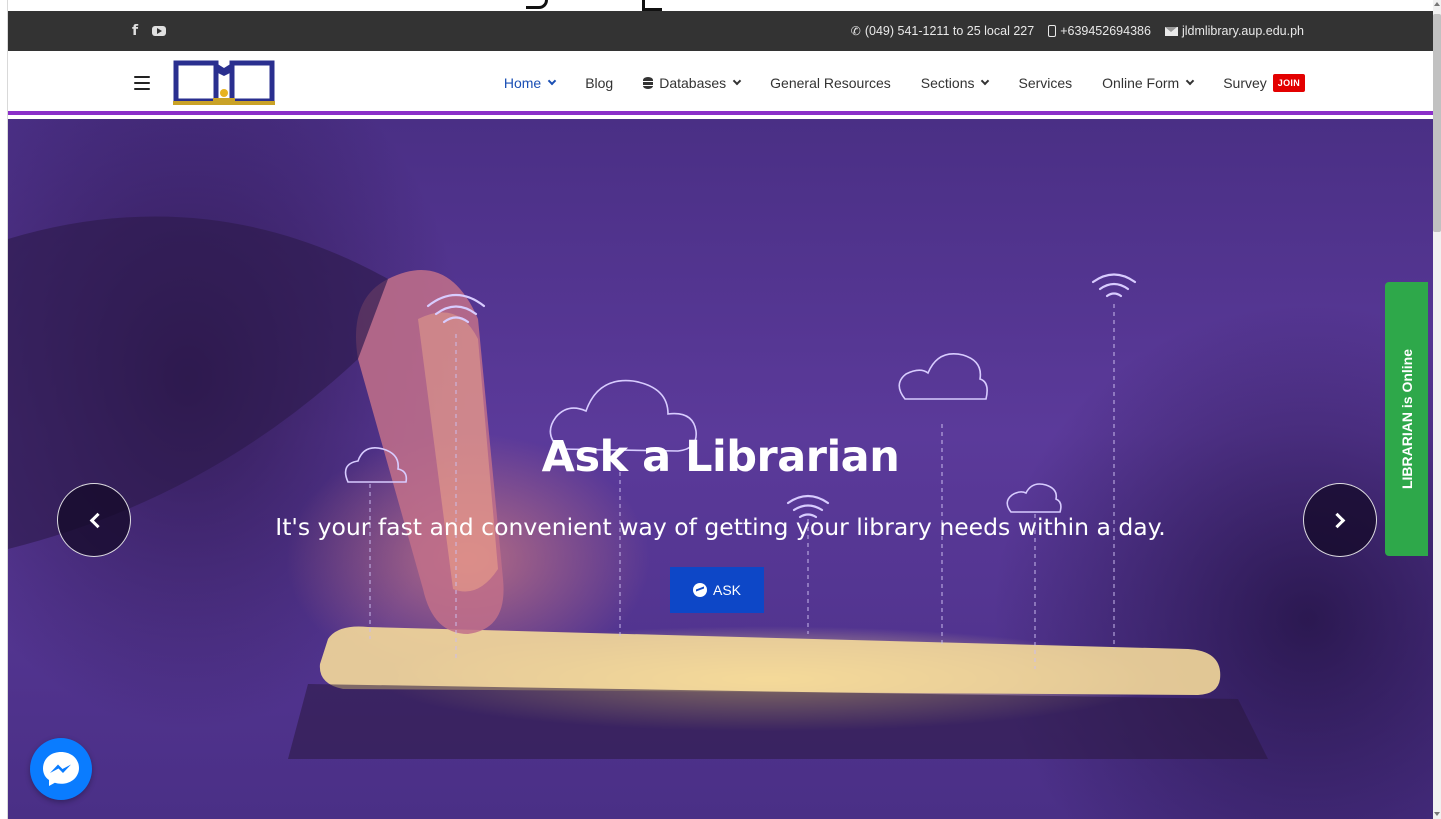 This screenshot has width=1441, height=819. I want to click on messenger-chat-button, so click(61, 769).